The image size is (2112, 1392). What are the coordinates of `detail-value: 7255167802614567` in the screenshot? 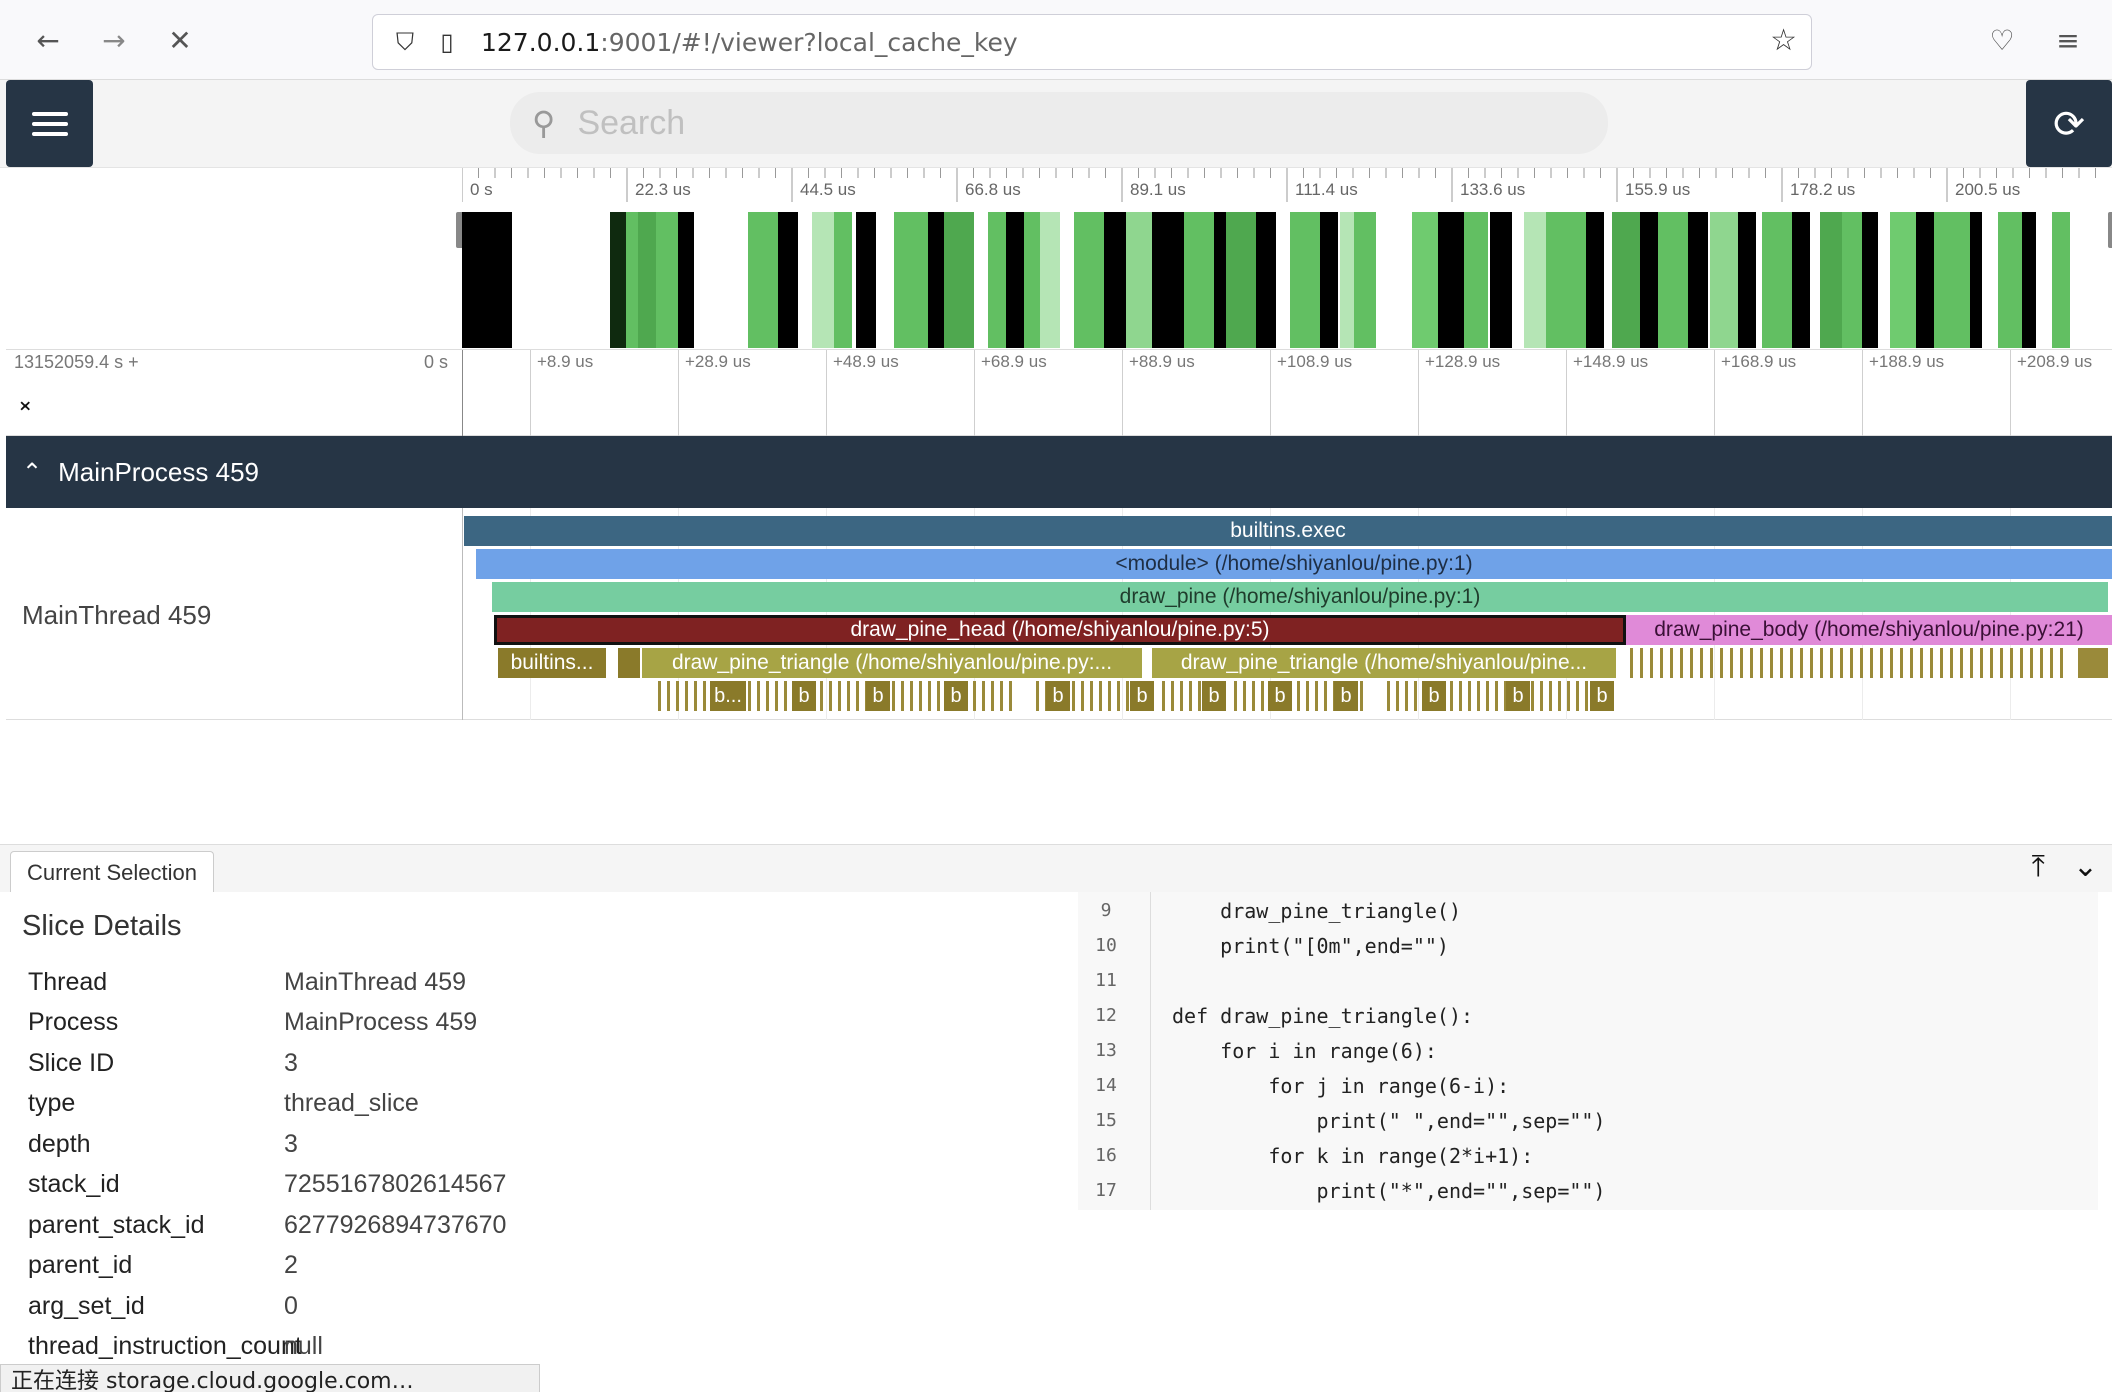 It's located at (395, 1184).